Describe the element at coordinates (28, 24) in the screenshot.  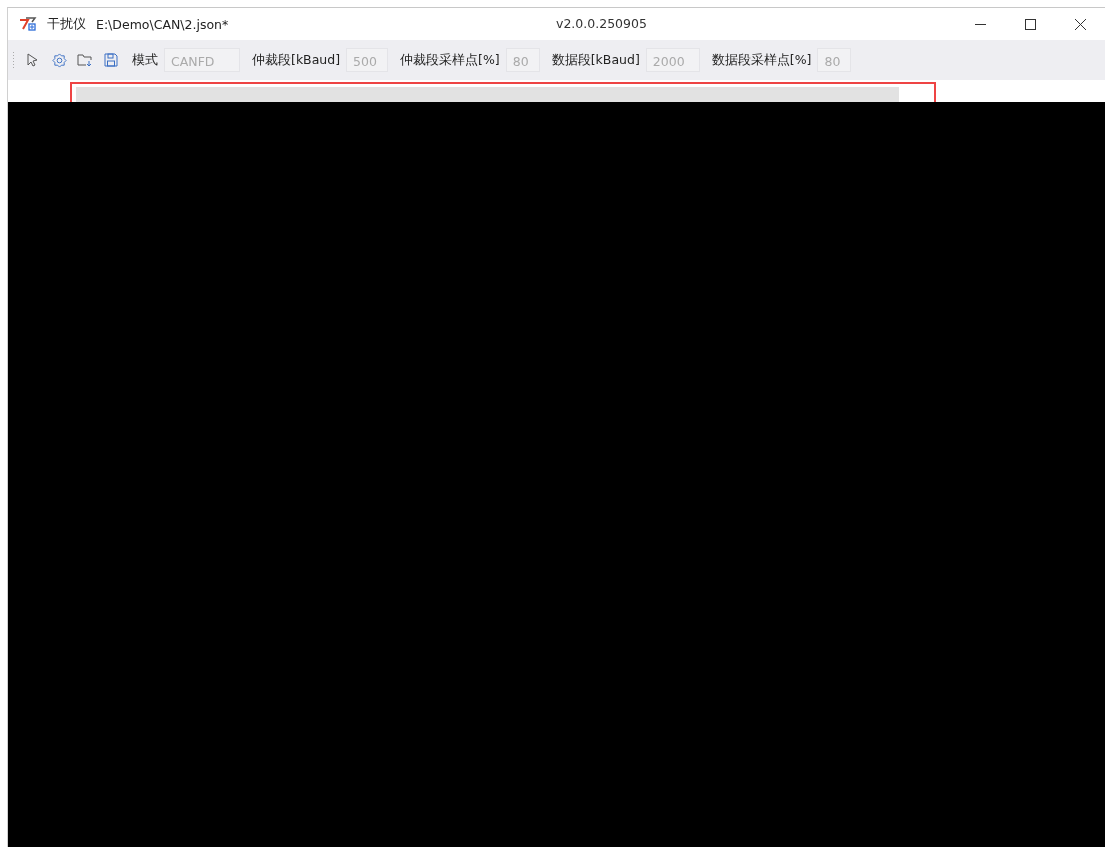
I see `app-logo-icon` at that location.